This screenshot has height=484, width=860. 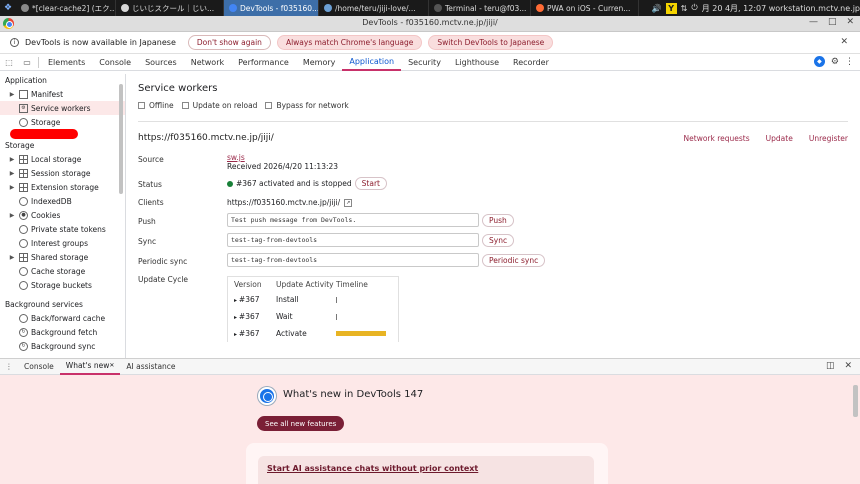 I want to click on drawer-tab-ai-assistance: AI assistance, so click(x=150, y=367).